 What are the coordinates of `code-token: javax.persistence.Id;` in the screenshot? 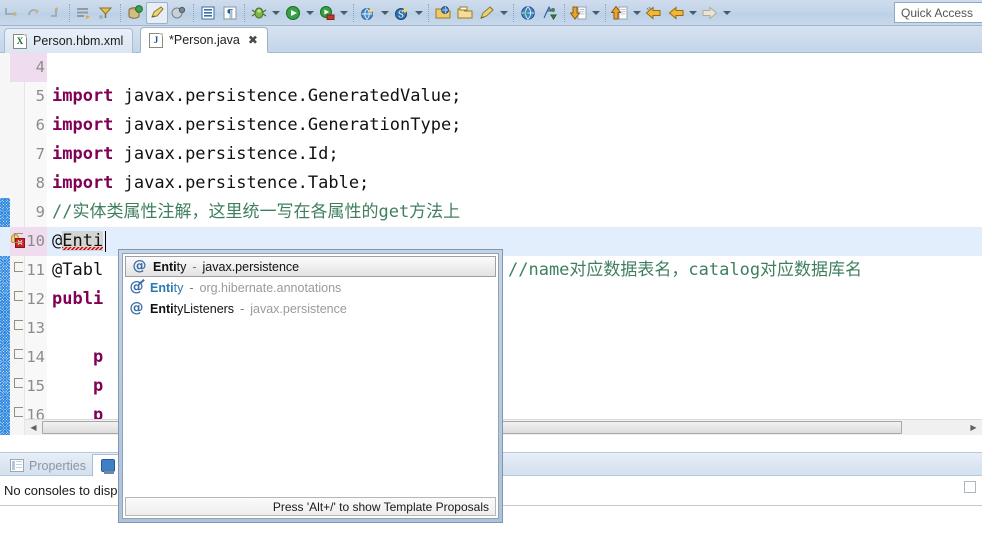 It's located at (226, 154).